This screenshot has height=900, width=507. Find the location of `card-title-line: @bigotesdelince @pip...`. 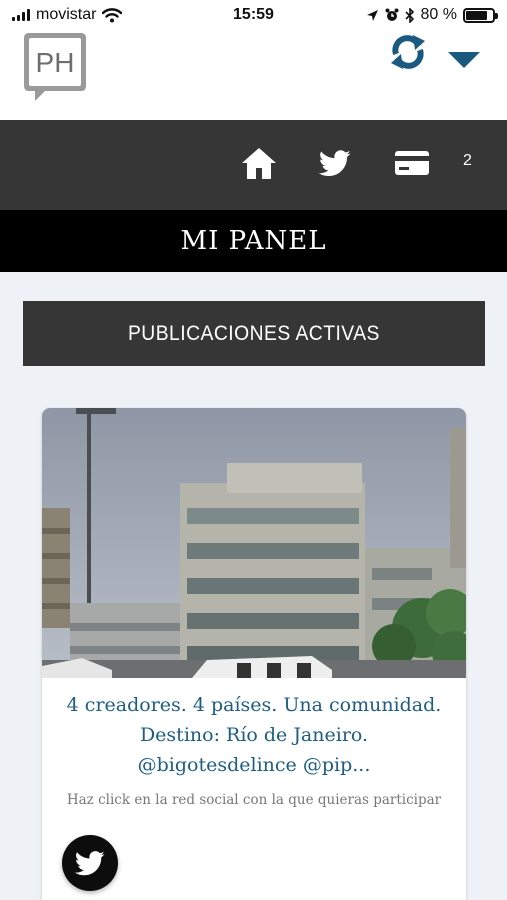

card-title-line: @bigotesdelince @pip... is located at coordinates (254, 765).